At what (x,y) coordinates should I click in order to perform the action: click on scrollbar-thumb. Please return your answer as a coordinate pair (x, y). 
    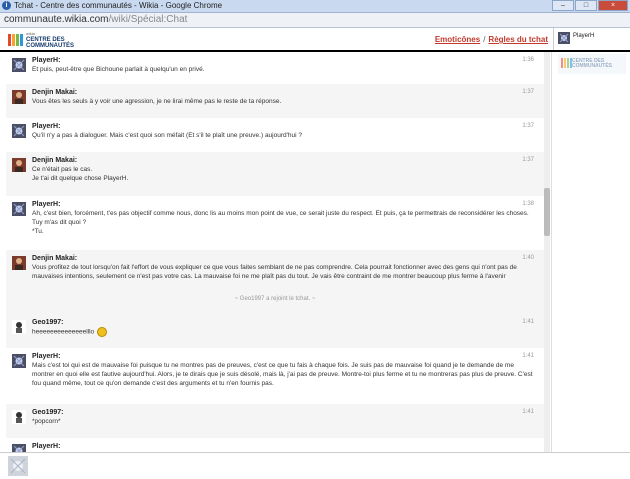
    Looking at the image, I should click on (547, 212).